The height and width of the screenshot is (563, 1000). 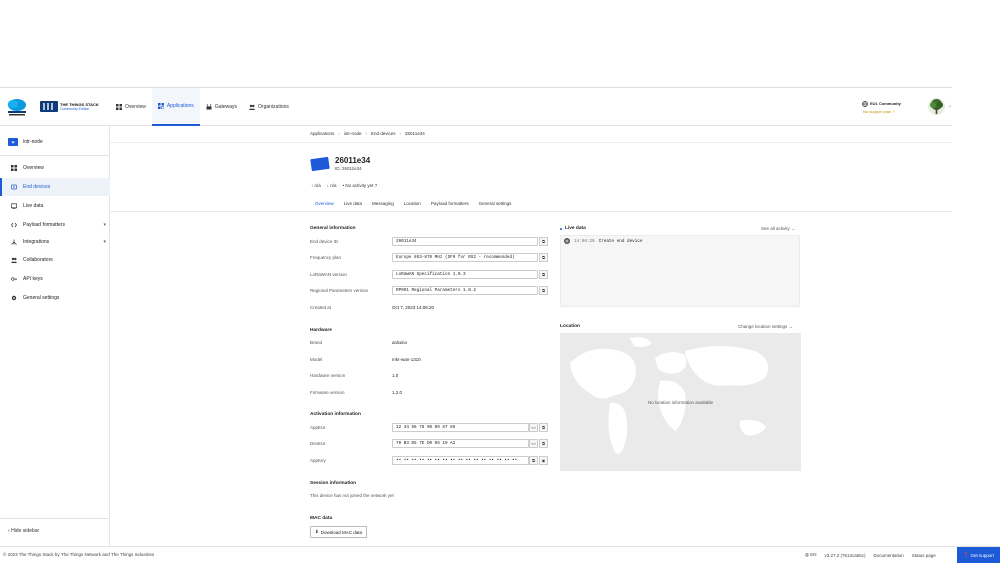 I want to click on created-at-label: Created at, so click(x=321, y=307).